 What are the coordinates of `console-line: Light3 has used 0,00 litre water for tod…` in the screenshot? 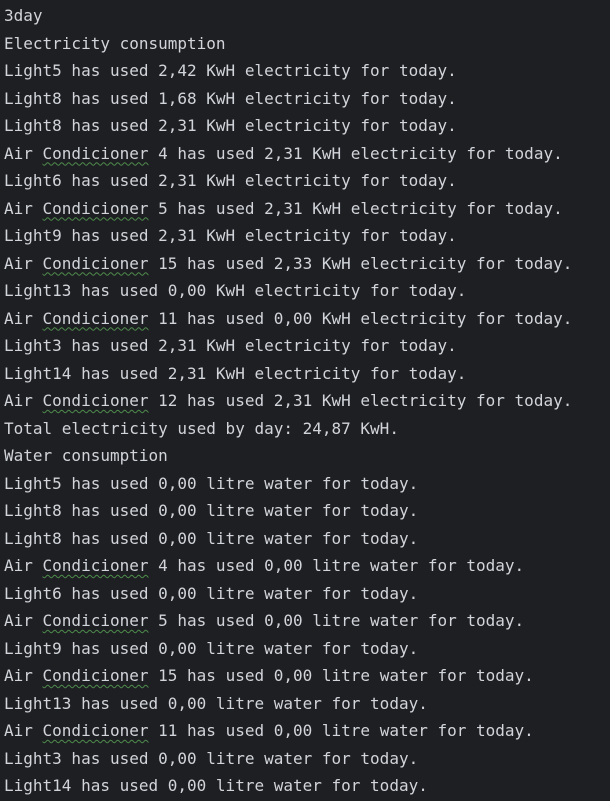 It's located at (307, 759).